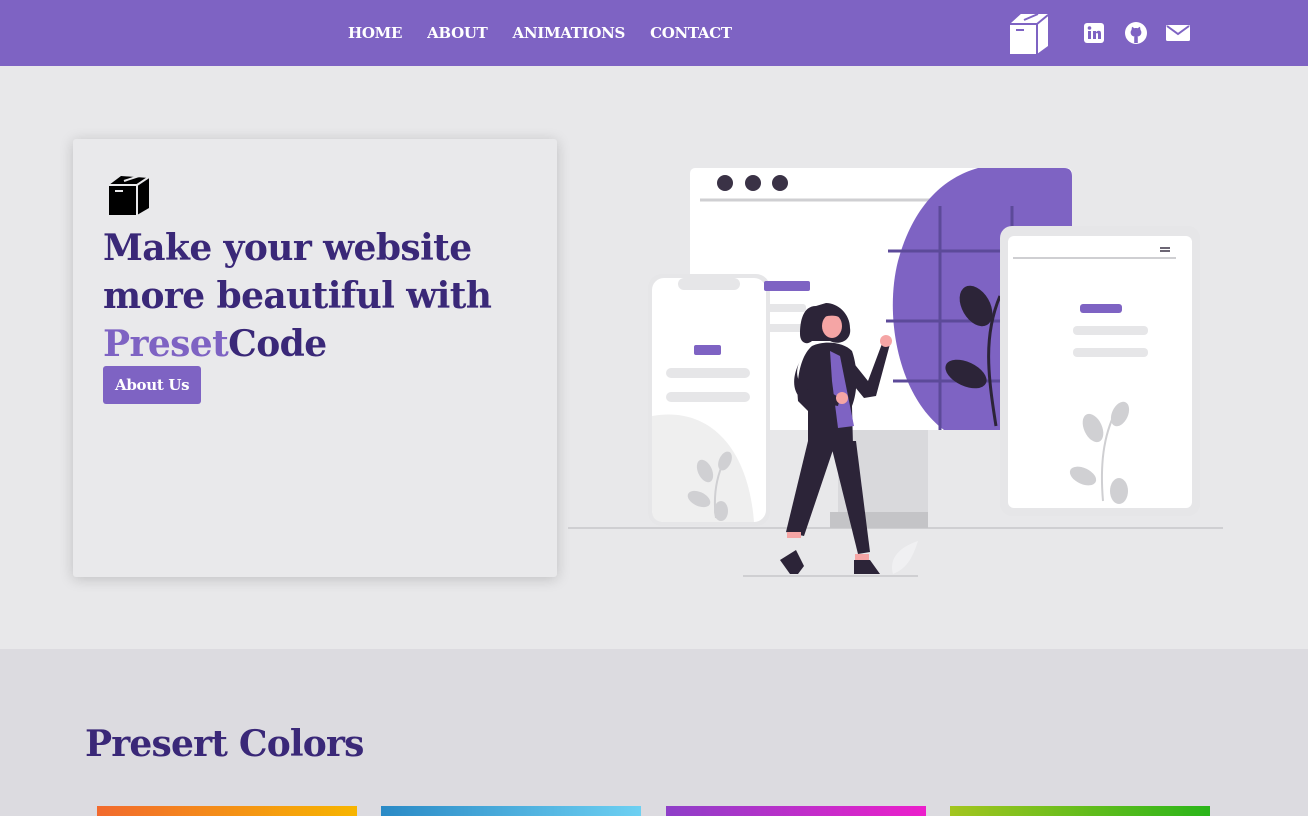 This screenshot has height=816, width=1308. Describe the element at coordinates (1178, 33) in the screenshot. I see `mail-icon` at that location.